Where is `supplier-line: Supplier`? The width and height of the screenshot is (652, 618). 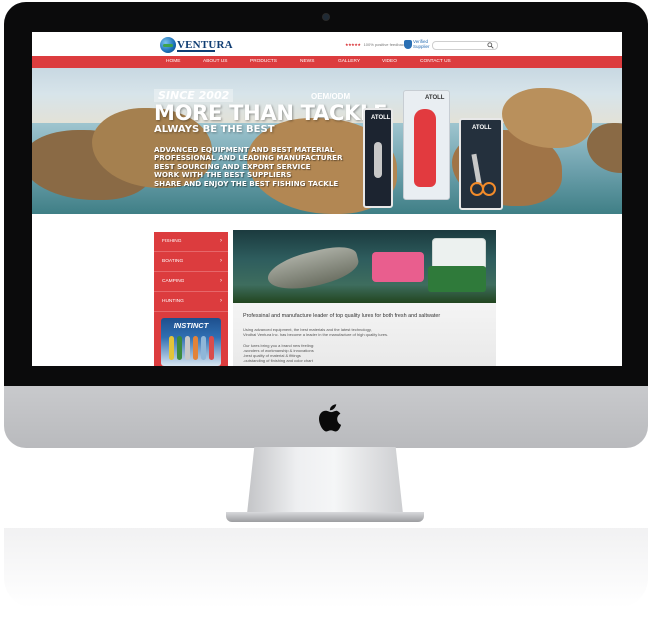 supplier-line: Supplier is located at coordinates (421, 46).